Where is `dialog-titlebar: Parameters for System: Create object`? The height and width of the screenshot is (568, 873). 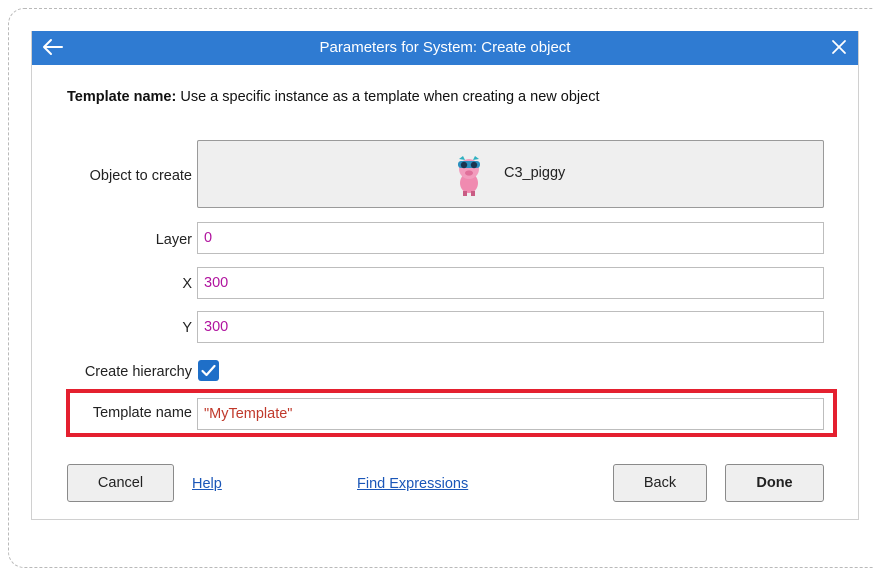
dialog-titlebar: Parameters for System: Create object is located at coordinates (445, 48).